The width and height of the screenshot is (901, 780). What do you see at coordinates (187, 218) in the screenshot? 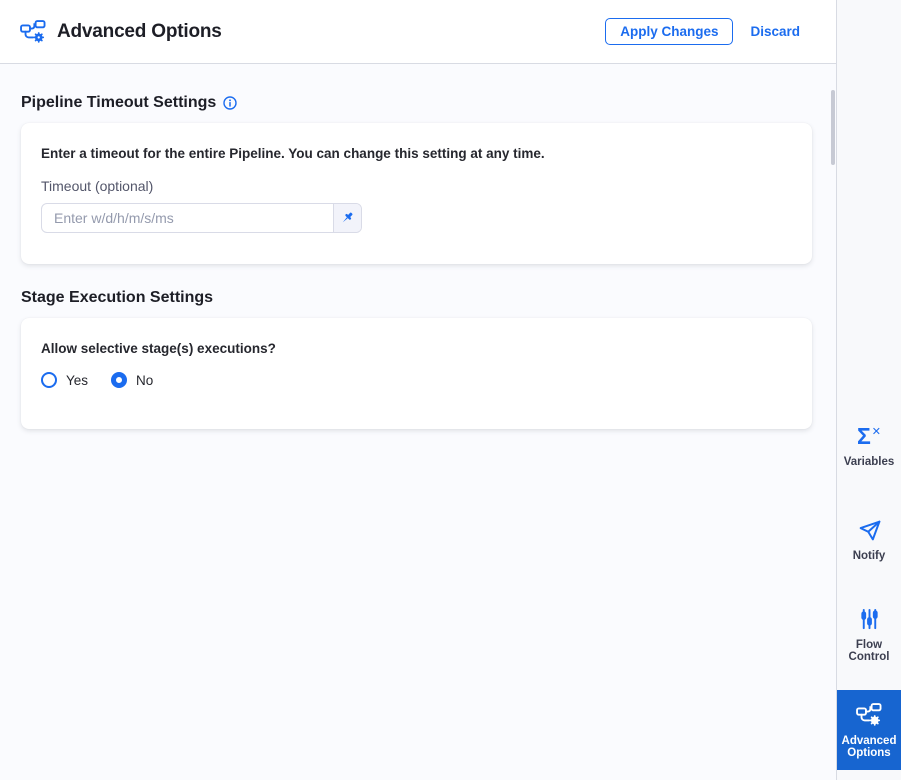
I see `timeout-input` at bounding box center [187, 218].